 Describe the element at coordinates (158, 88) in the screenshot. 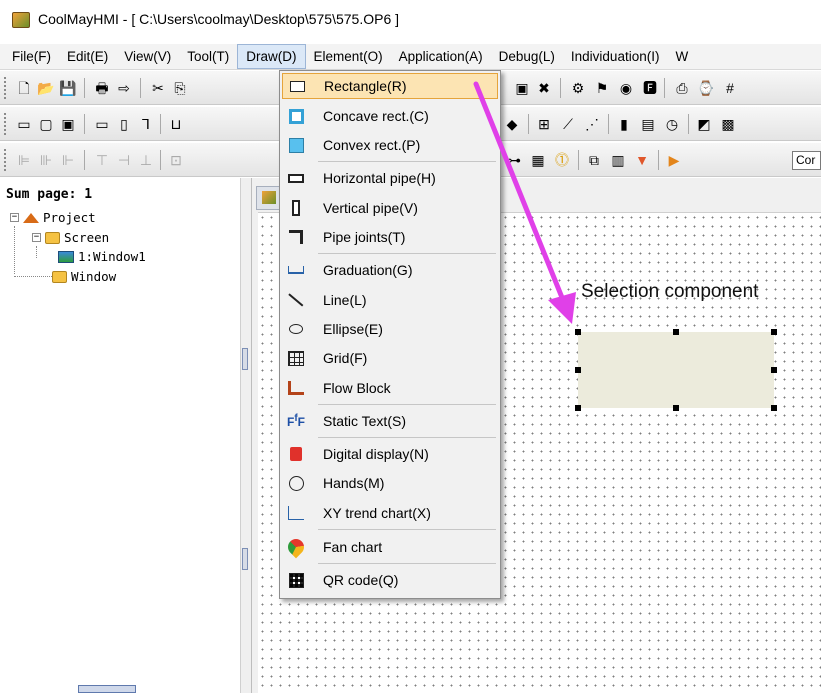

I see `cut-icon: ✂` at that location.